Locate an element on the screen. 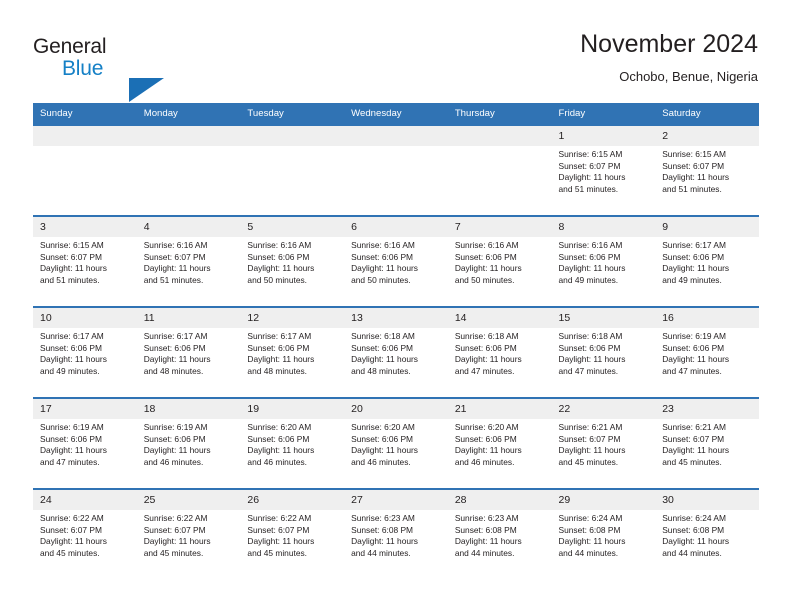  title-block: November 2024 Ochobo, Benue, Nigeria is located at coordinates (669, 57).